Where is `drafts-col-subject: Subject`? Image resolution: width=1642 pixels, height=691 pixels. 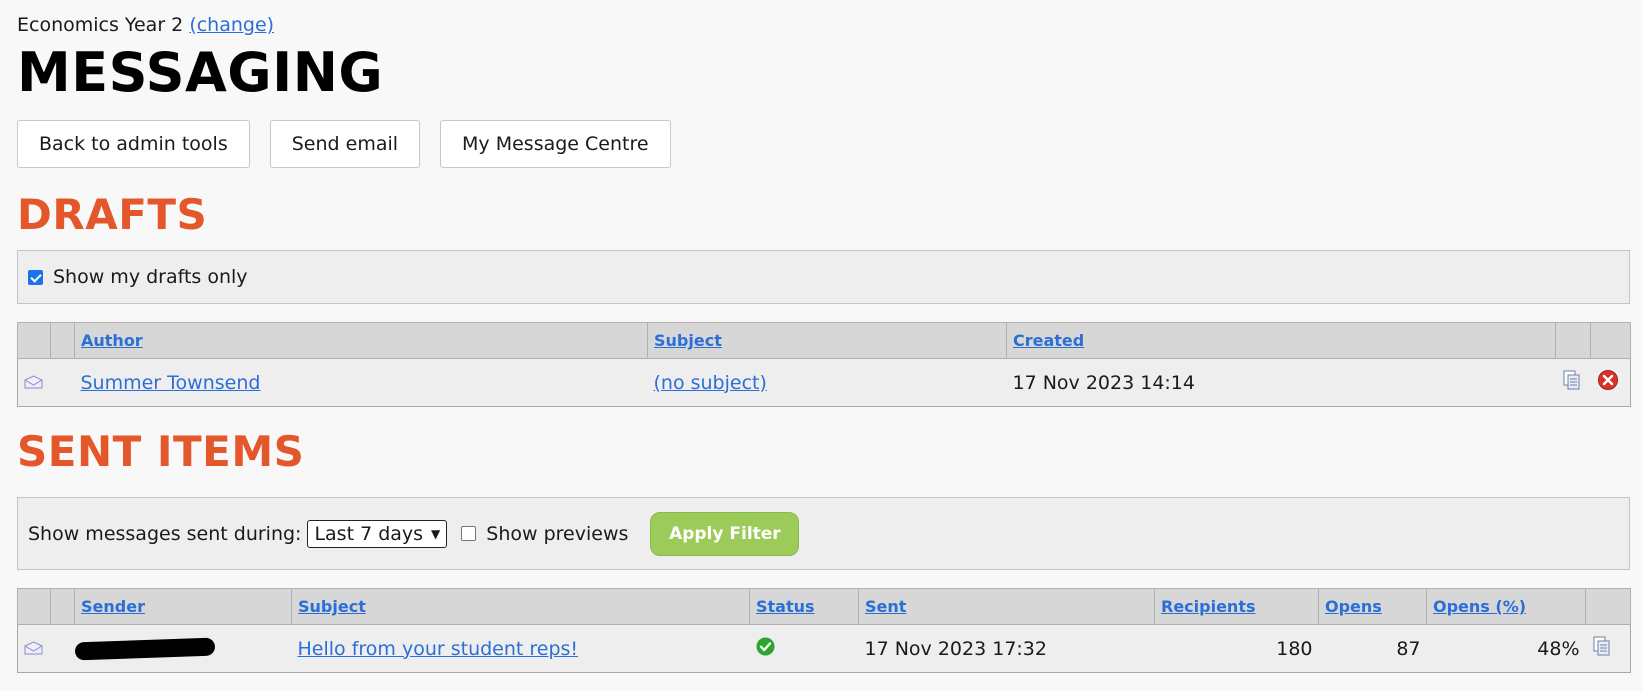
drafts-col-subject: Subject is located at coordinates (827, 340).